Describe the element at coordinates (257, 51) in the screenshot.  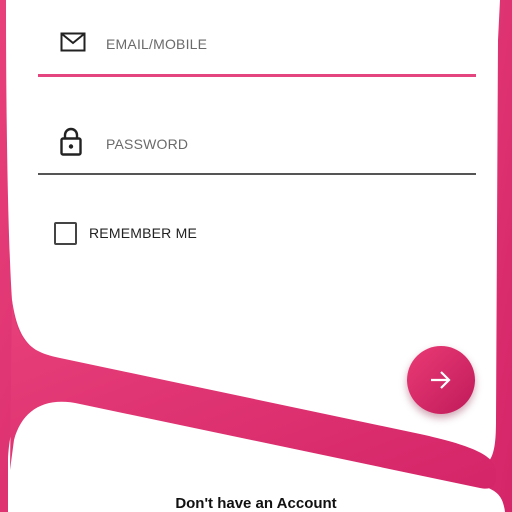
I see `email-field: EMAIL/MOBILE` at that location.